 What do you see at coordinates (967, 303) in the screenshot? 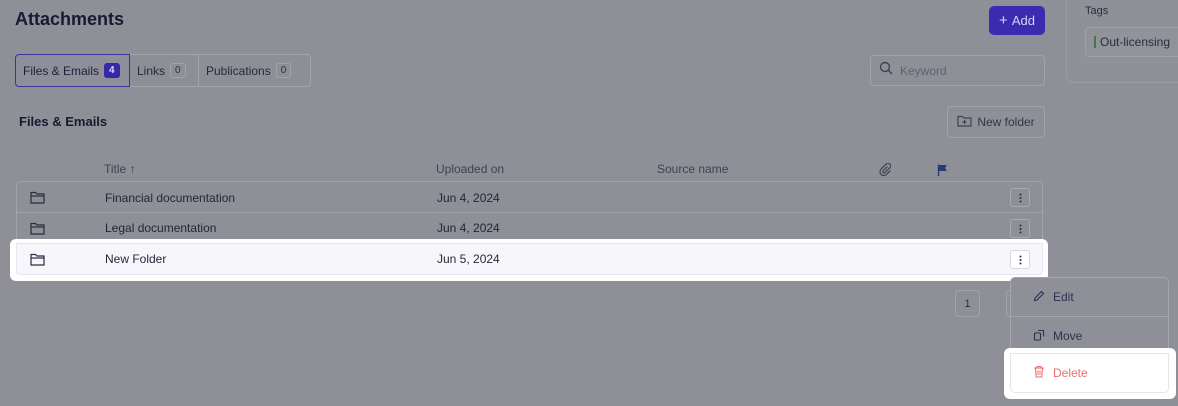
I see `page-button: 1` at bounding box center [967, 303].